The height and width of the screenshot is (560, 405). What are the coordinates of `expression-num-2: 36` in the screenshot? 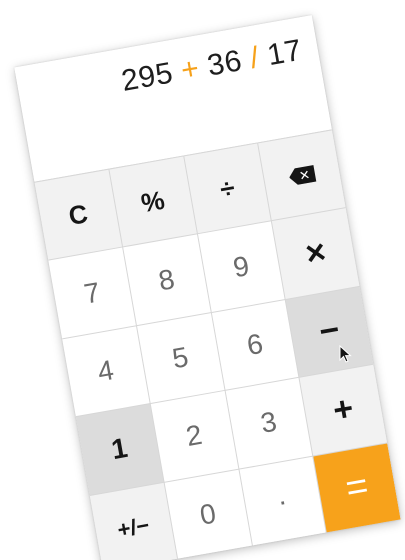 It's located at (225, 63).